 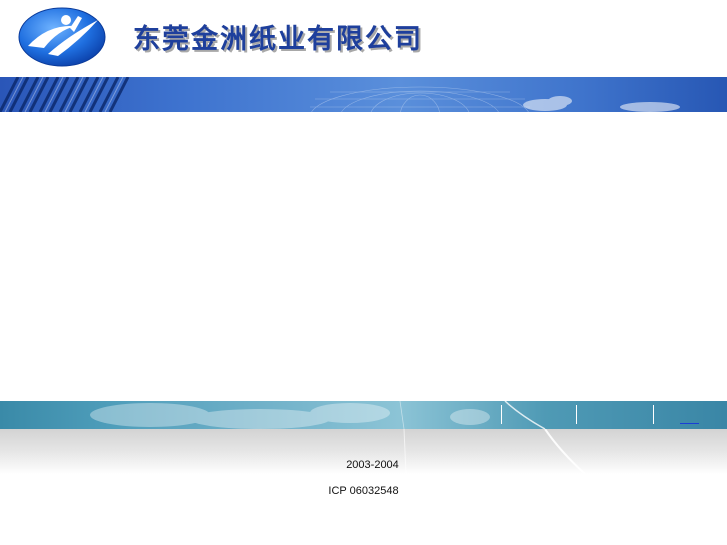 I want to click on company-logo-icon, so click(x=62, y=37).